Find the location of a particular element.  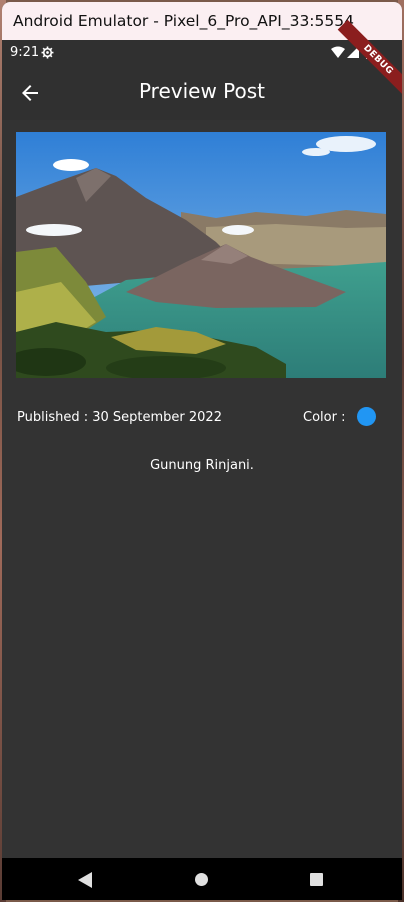

published-date: Published : 30 September 2022 is located at coordinates (119, 417).